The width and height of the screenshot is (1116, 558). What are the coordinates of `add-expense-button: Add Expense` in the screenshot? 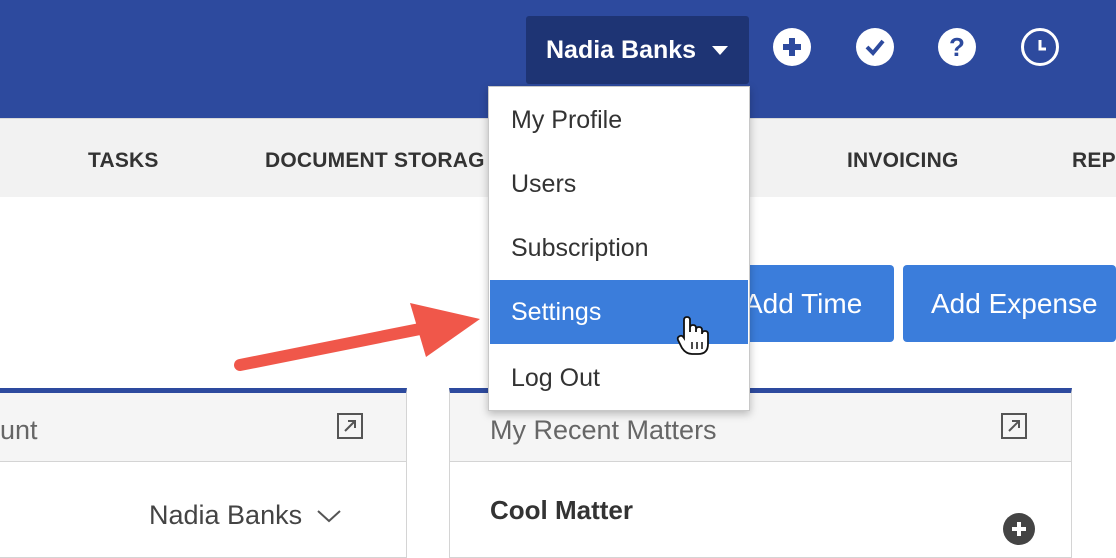 It's located at (1009, 303).